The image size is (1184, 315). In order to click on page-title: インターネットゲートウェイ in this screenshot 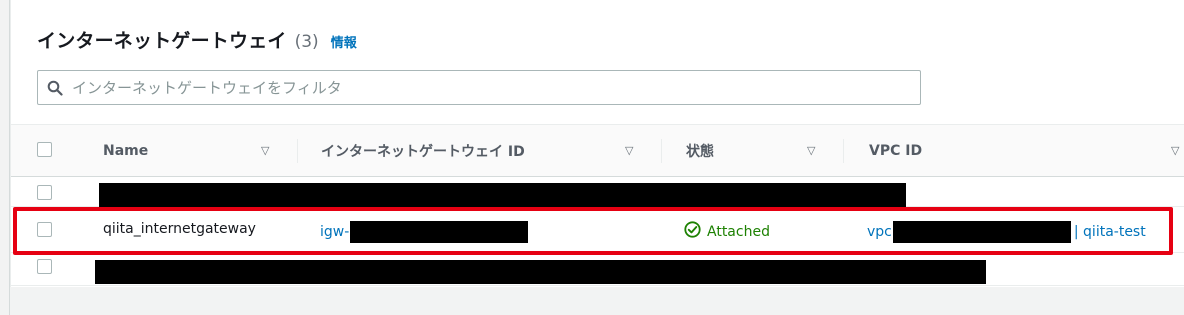, I will do `click(162, 41)`.